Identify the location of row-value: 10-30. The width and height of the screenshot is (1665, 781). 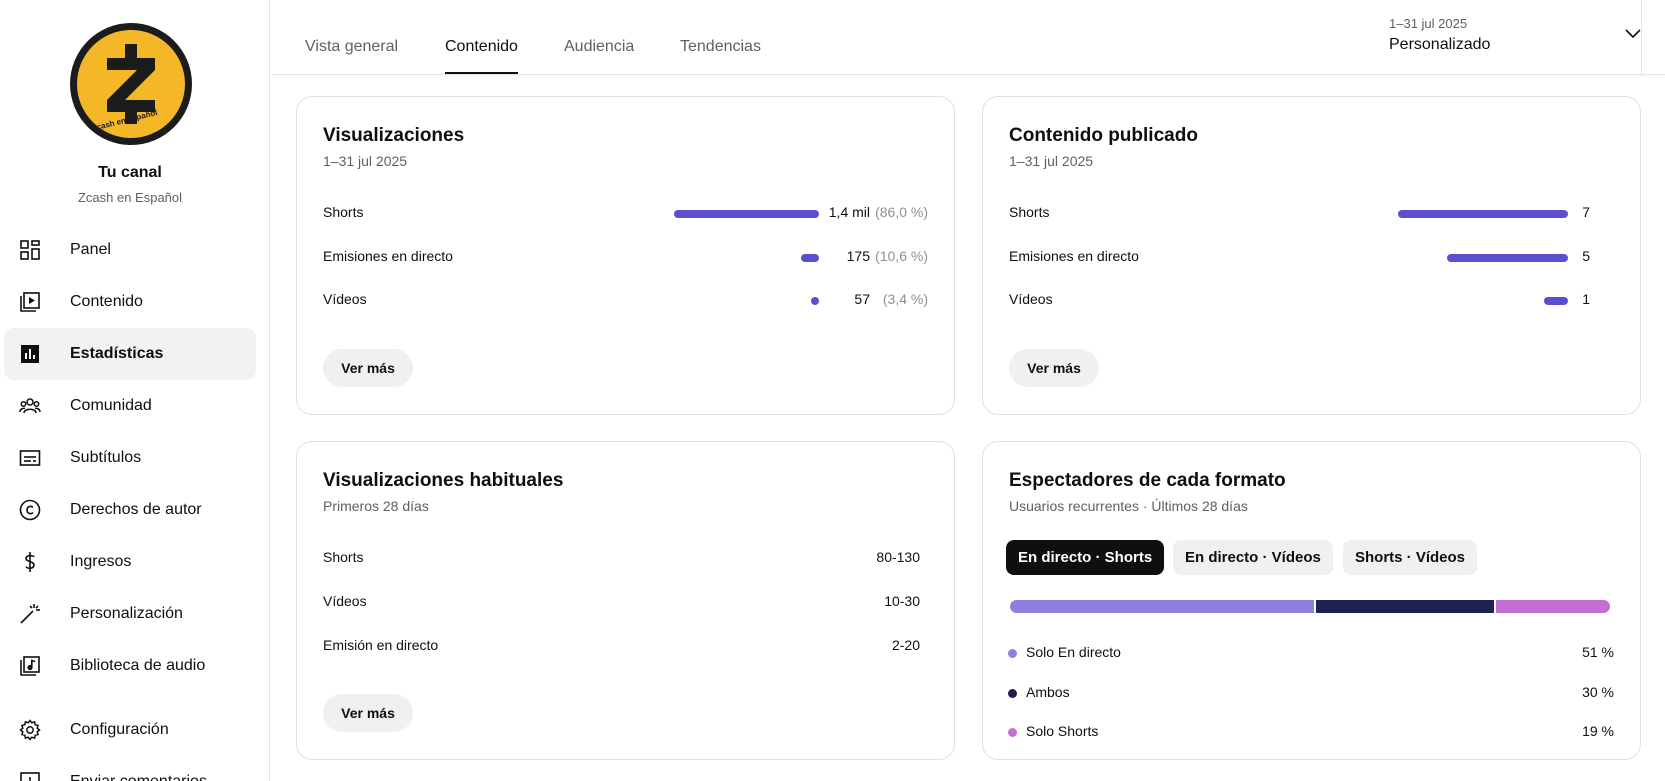
(902, 601).